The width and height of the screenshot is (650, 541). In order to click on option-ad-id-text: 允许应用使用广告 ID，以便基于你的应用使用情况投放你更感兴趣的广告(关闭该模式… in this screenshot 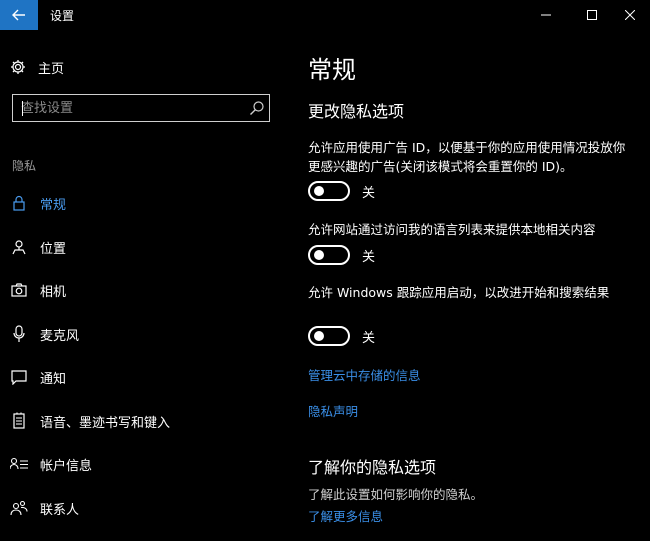, I will do `click(467, 157)`.